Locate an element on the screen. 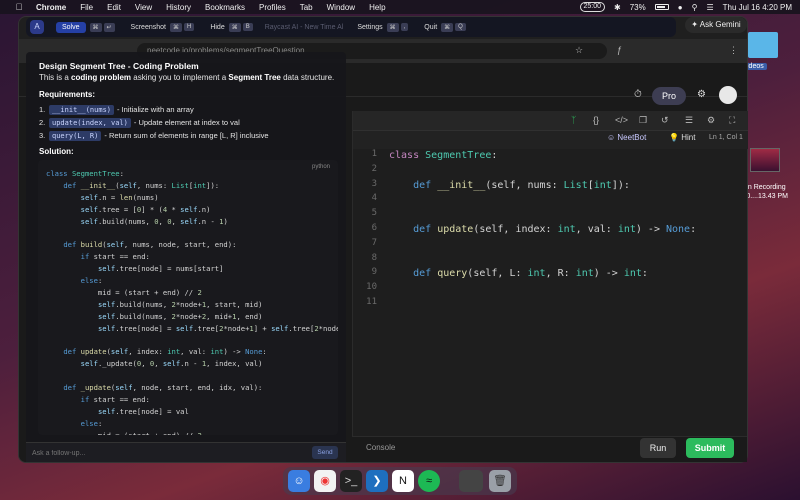 Image resolution: width=800 pixels, height=500 pixels. desktop-recording-label: en Recording -0....13.43 PM is located at coordinates (766, 192).